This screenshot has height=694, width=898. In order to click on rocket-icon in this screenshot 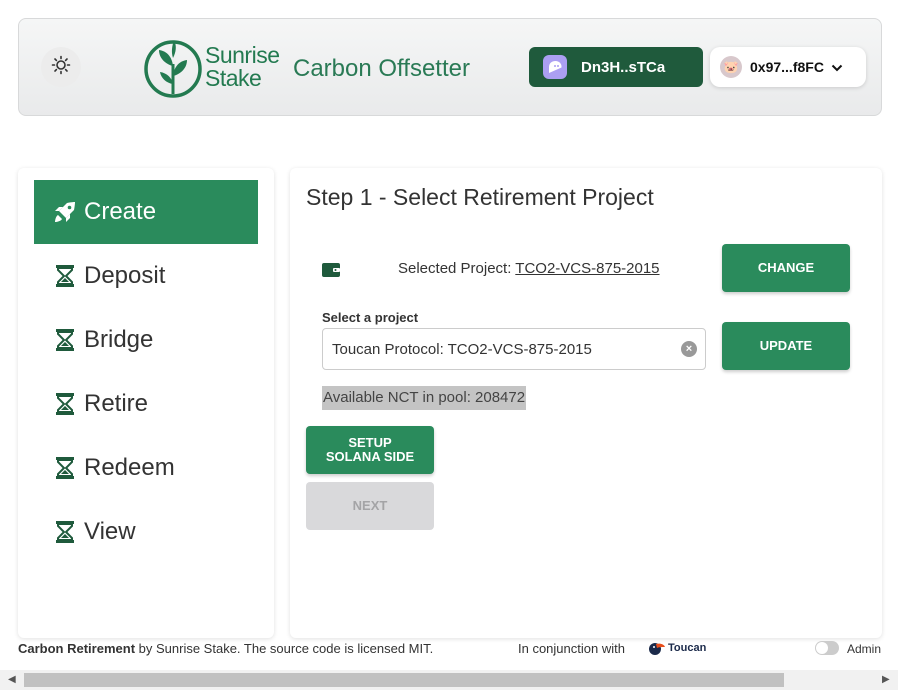, I will do `click(65, 212)`.